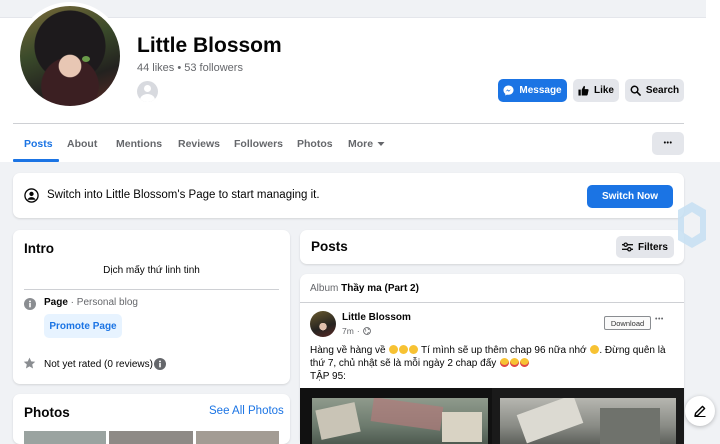 The width and height of the screenshot is (720, 444). I want to click on post-options-button: •••, so click(659, 319).